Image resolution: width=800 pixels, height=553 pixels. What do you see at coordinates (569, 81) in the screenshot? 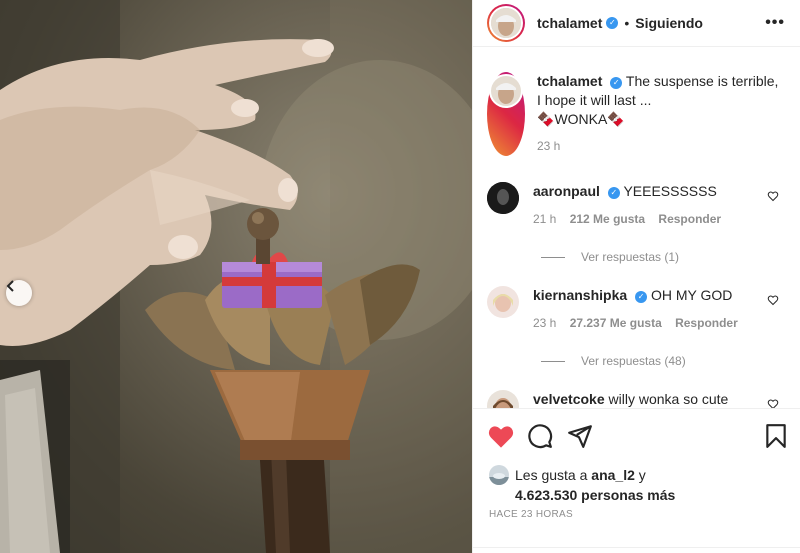
I see `caption-username: tchalamet` at bounding box center [569, 81].